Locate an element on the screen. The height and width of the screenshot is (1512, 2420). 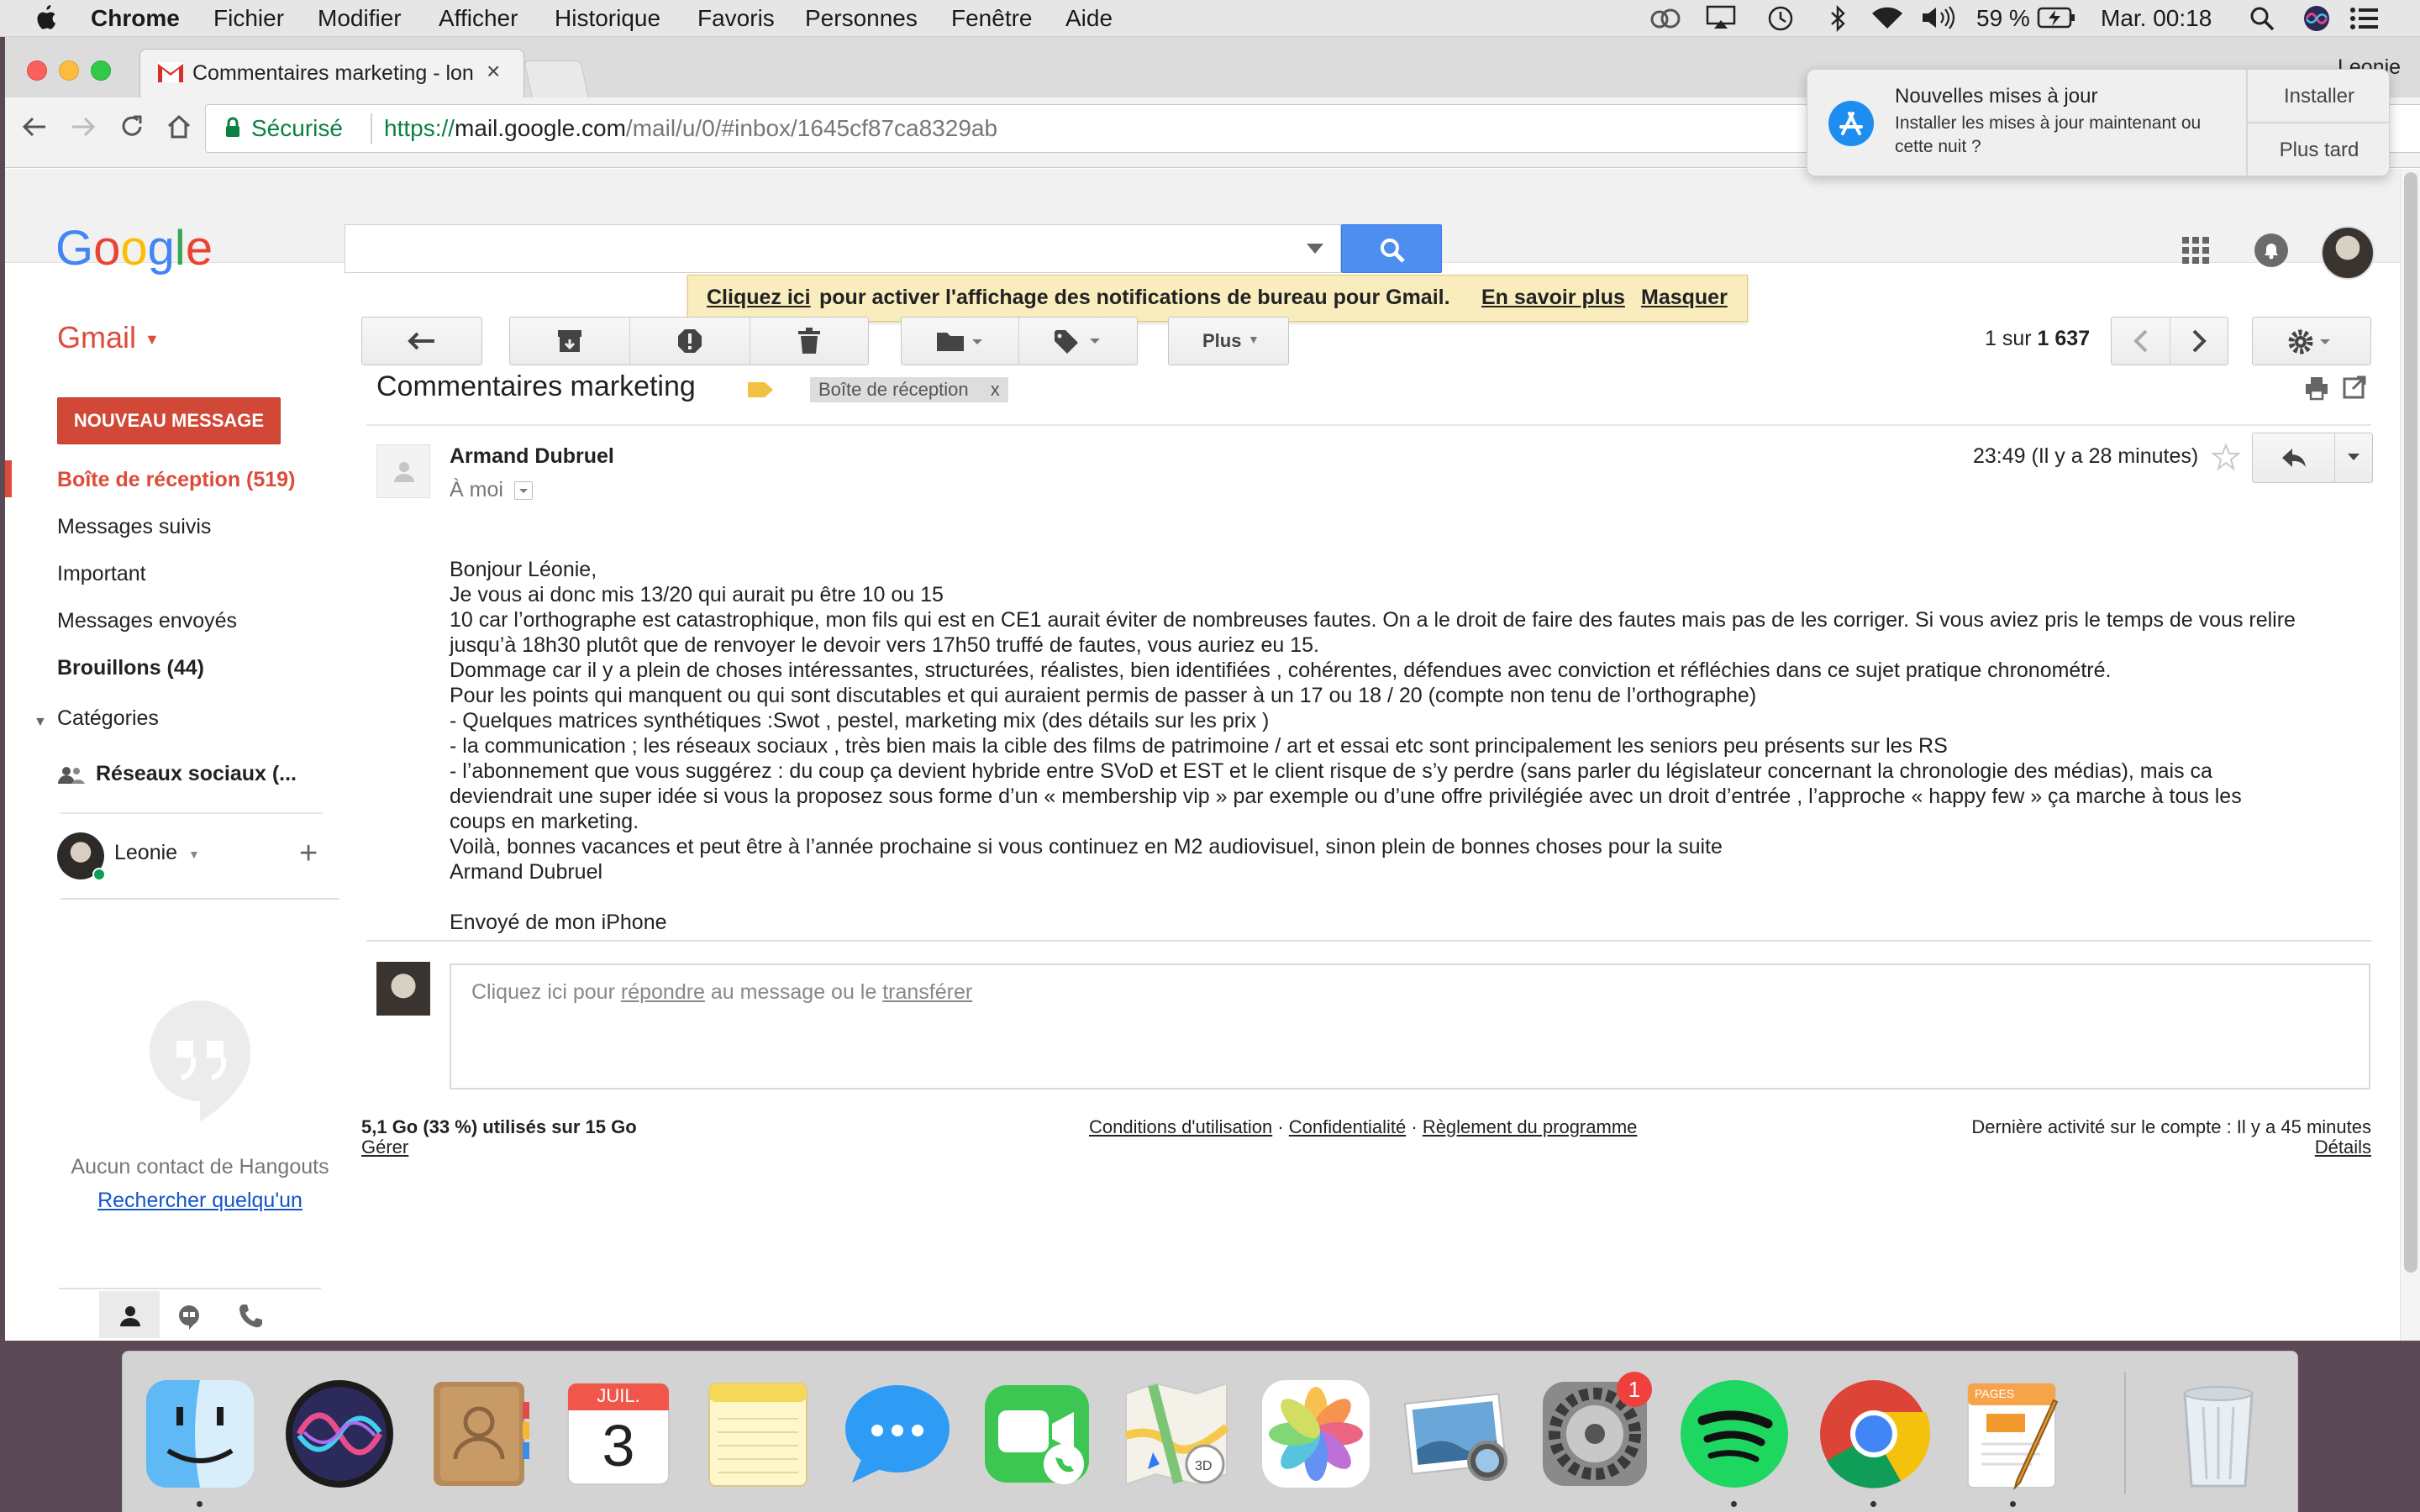
menu-favoris: Favoris is located at coordinates (736, 18).